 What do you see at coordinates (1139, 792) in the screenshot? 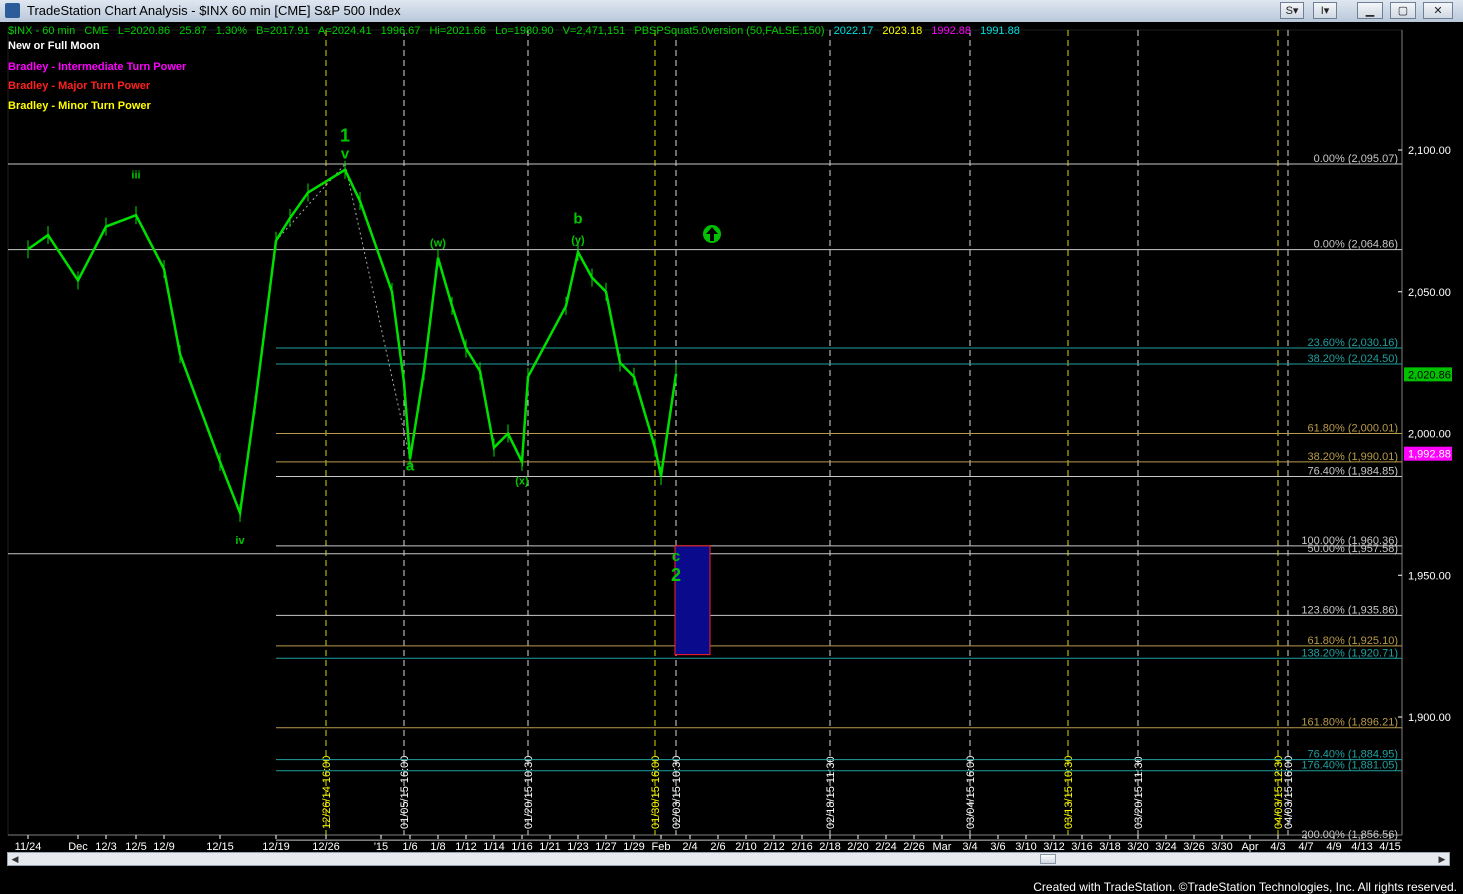
I see `turn-date-label: 03/20/15 11:30` at bounding box center [1139, 792].